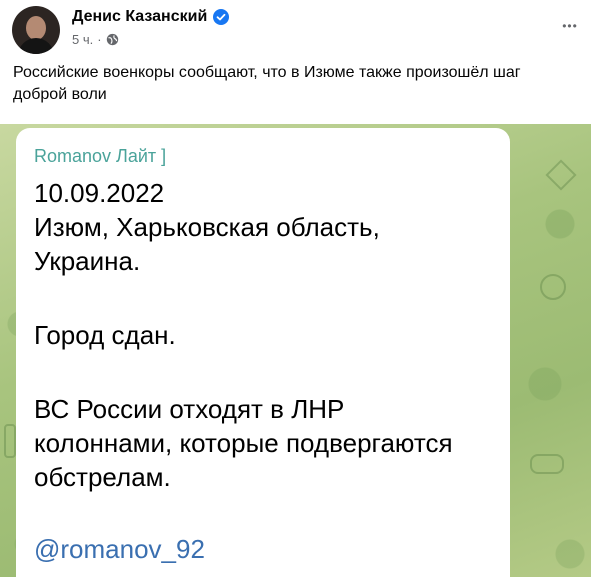  I want to click on message-date: 10.09.2022, so click(99, 193).